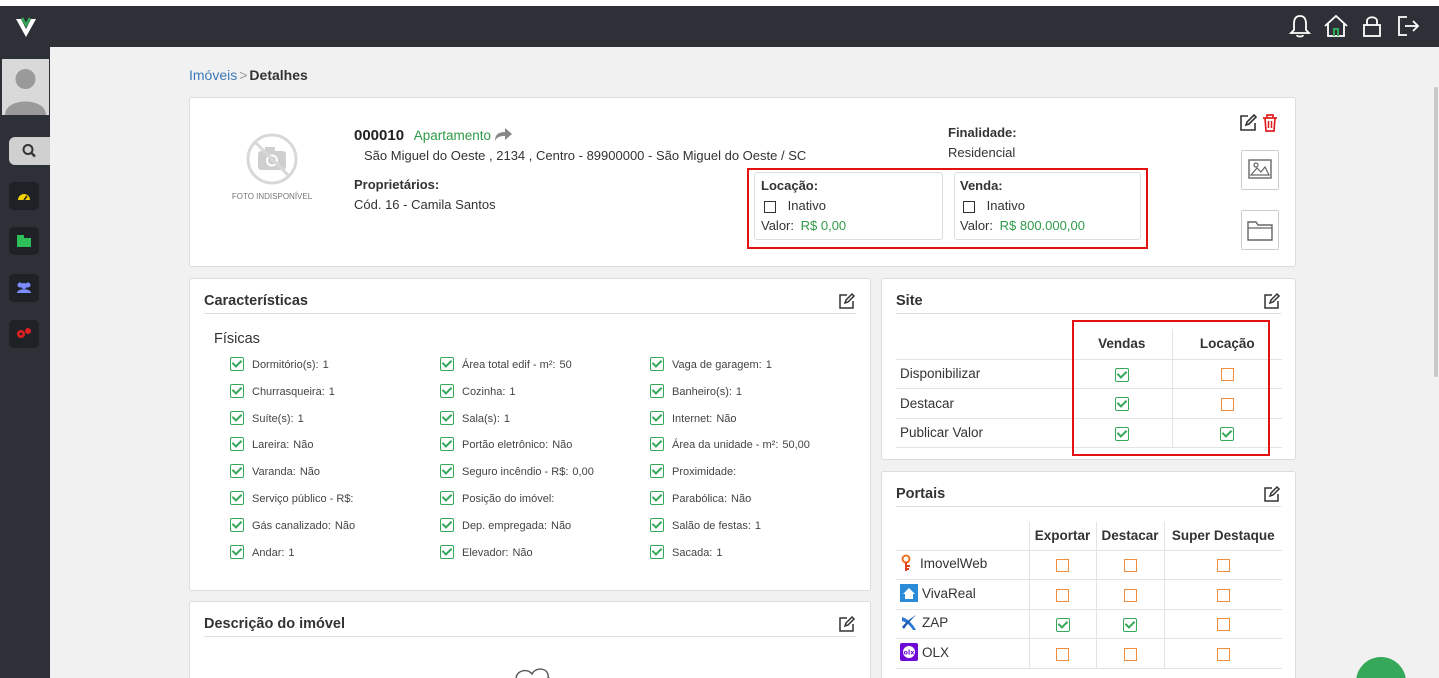 Image resolution: width=1439 pixels, height=678 pixels. Describe the element at coordinates (1260, 230) in the screenshot. I see `folder-button` at that location.